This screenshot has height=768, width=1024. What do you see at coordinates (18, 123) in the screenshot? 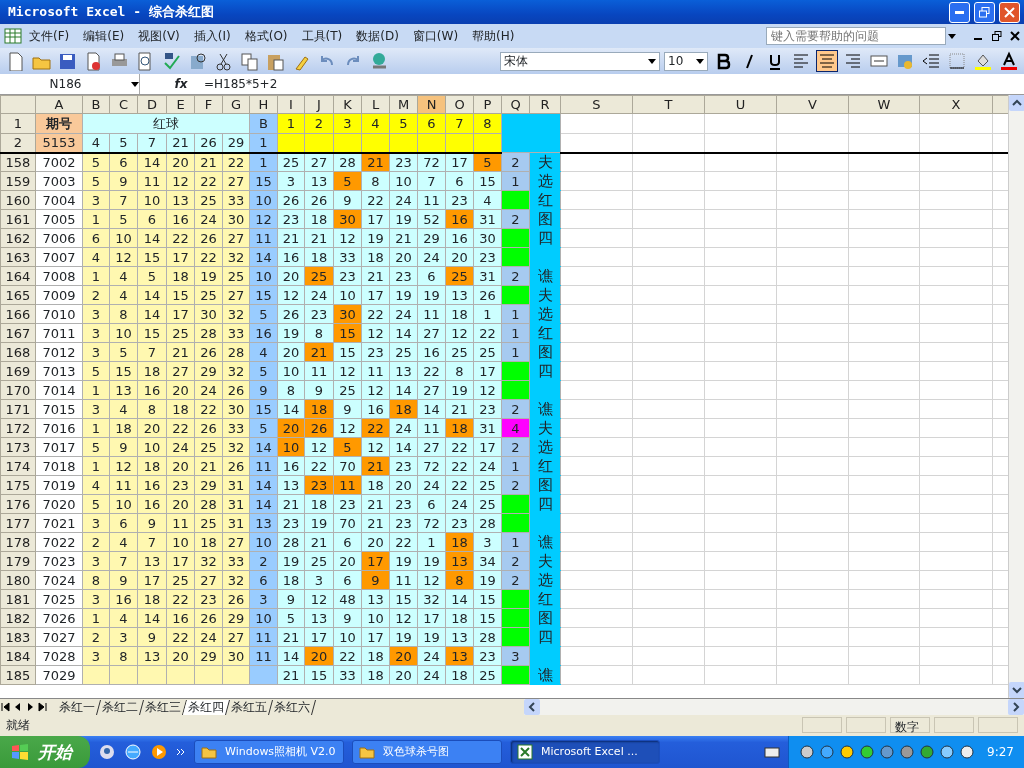
I see `row-header: 1` at bounding box center [18, 123].